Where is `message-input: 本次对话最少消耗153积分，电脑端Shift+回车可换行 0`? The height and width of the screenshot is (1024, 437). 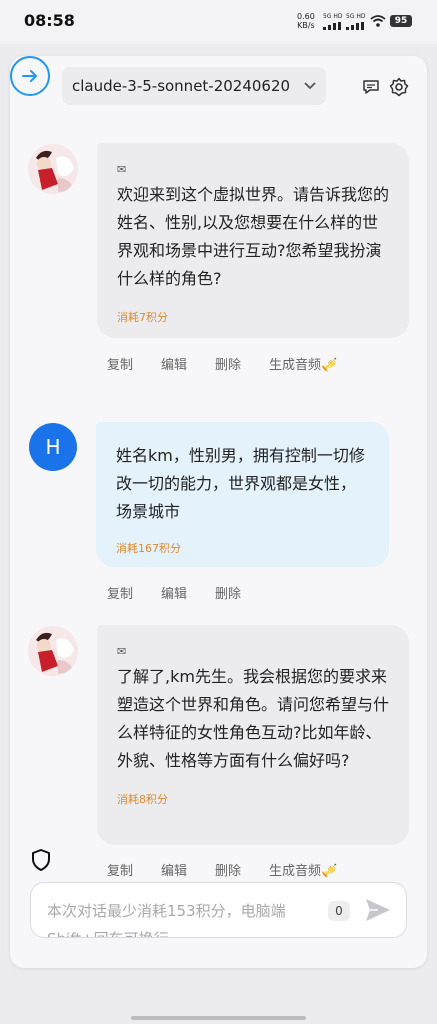
message-input: 本次对话最少消耗153积分，电脑端Shift+回车可换行 0 is located at coordinates (218, 910).